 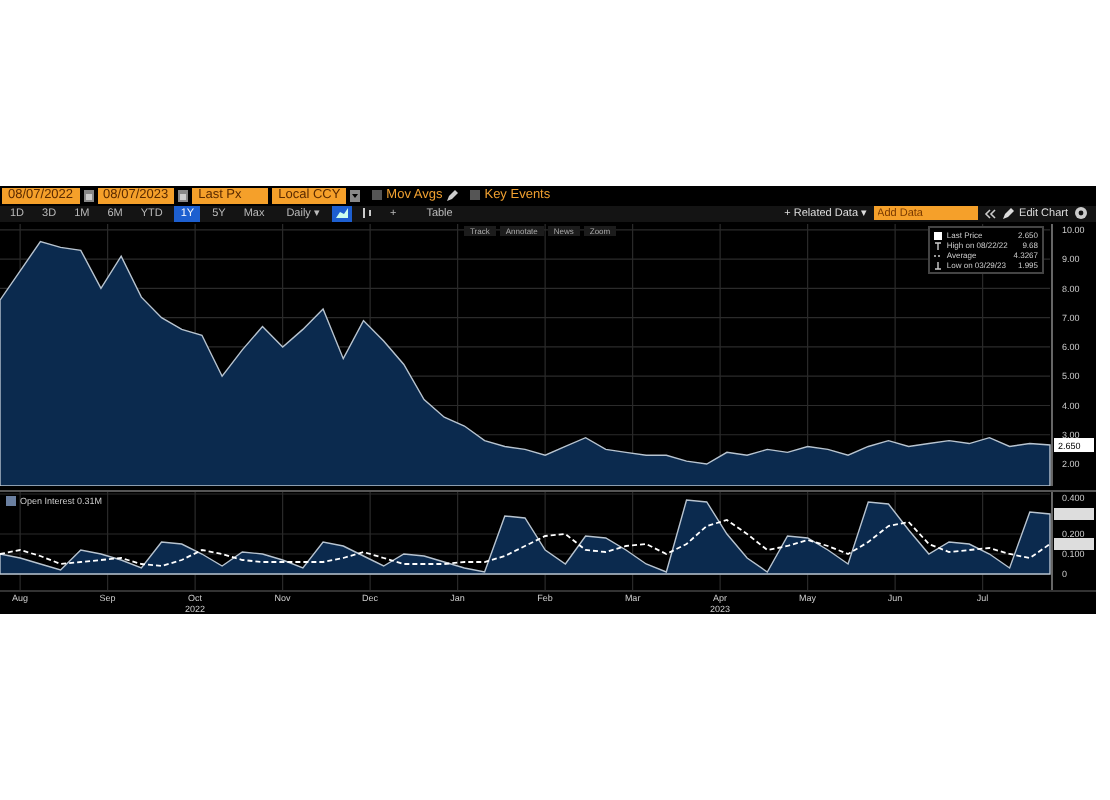 What do you see at coordinates (1081, 213) in the screenshot?
I see `settings-icon` at bounding box center [1081, 213].